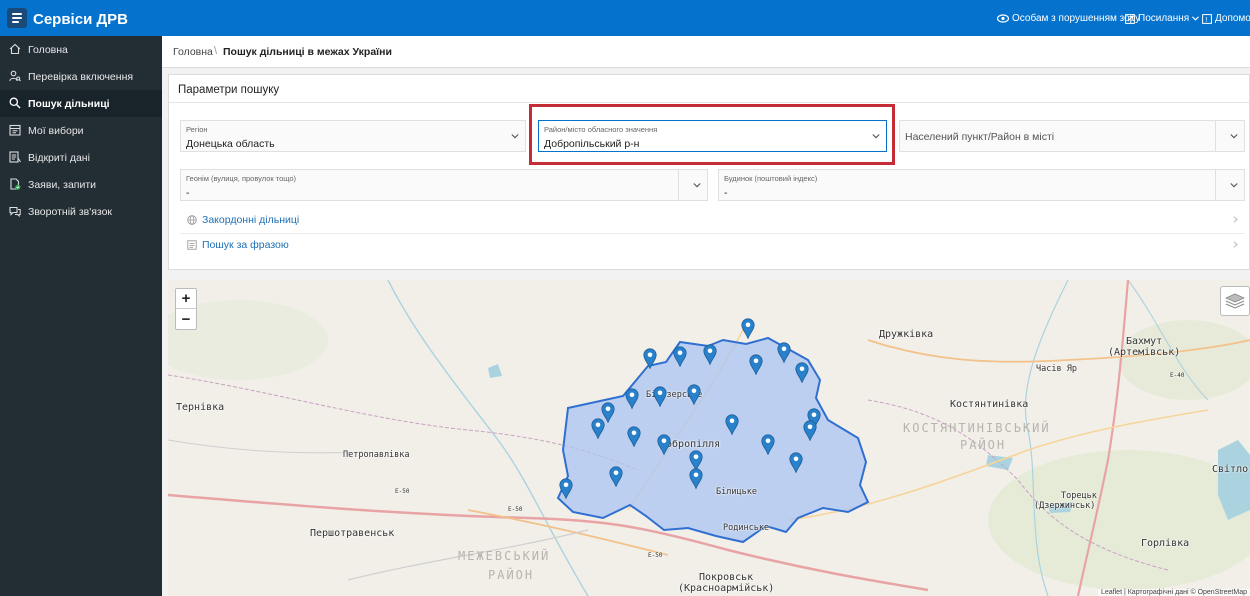 Image resolution: width=1250 pixels, height=596 pixels. Describe the element at coordinates (251, 220) in the screenshot. I see `foreign-stations-link-label: Закордонні дільниці` at that location.